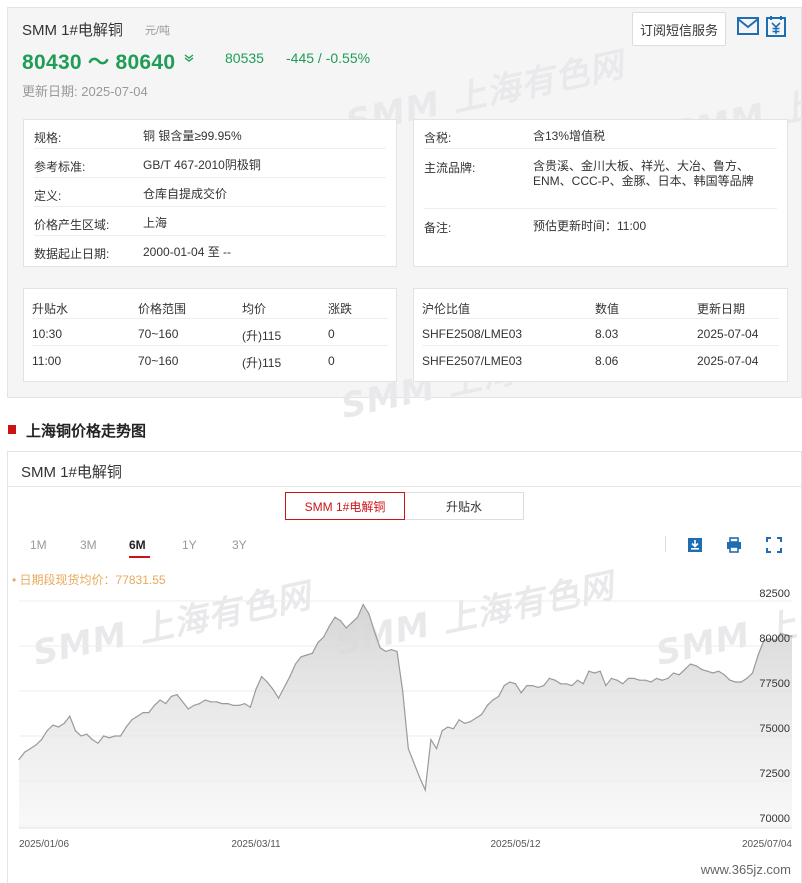  What do you see at coordinates (345, 506) in the screenshot?
I see `tab-copper-price: SMM 1#电解铜` at bounding box center [345, 506].